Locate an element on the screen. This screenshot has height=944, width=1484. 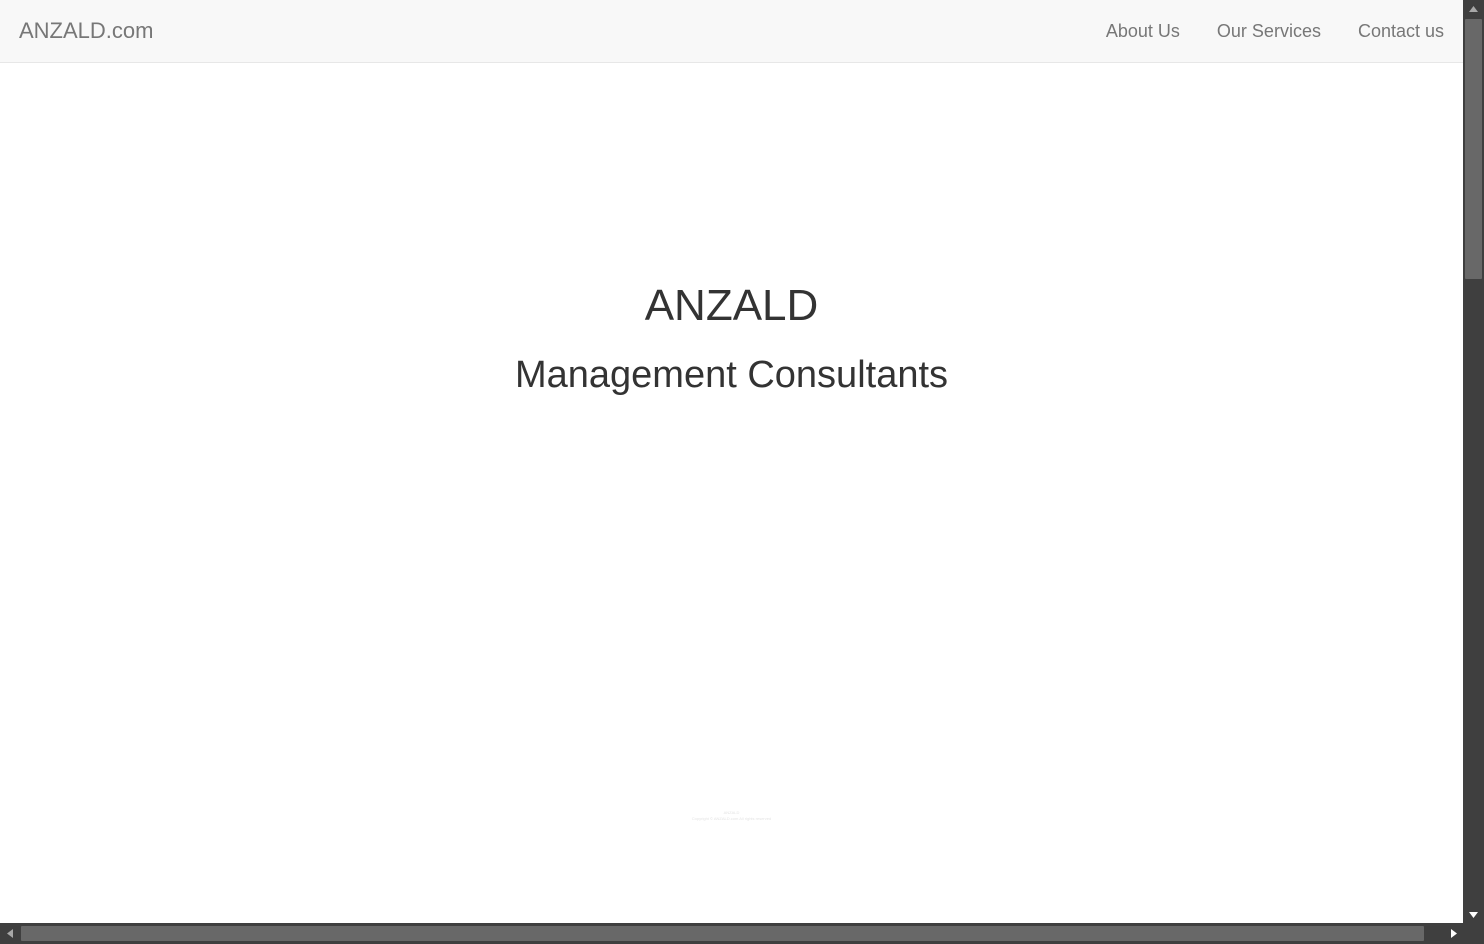
nav-links: About Us Our Services Contact us is located at coordinates (1256, 31).